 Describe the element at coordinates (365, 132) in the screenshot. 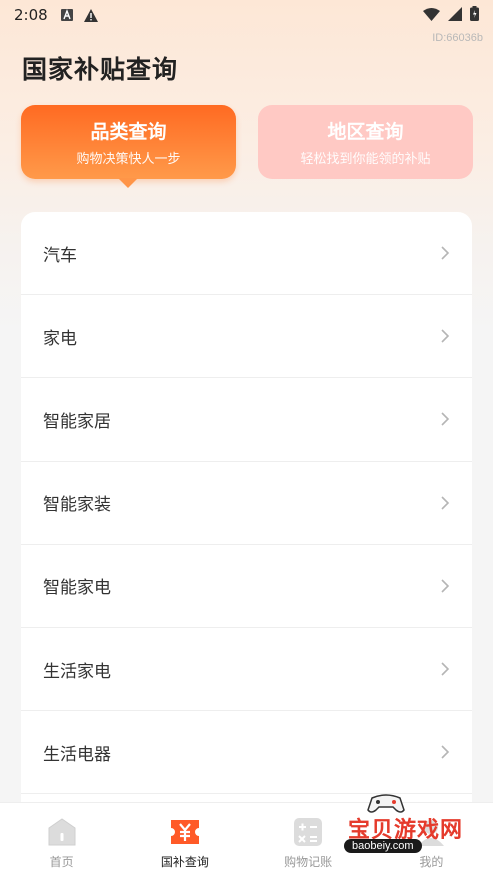

I see `tab-title: 地区查询` at that location.